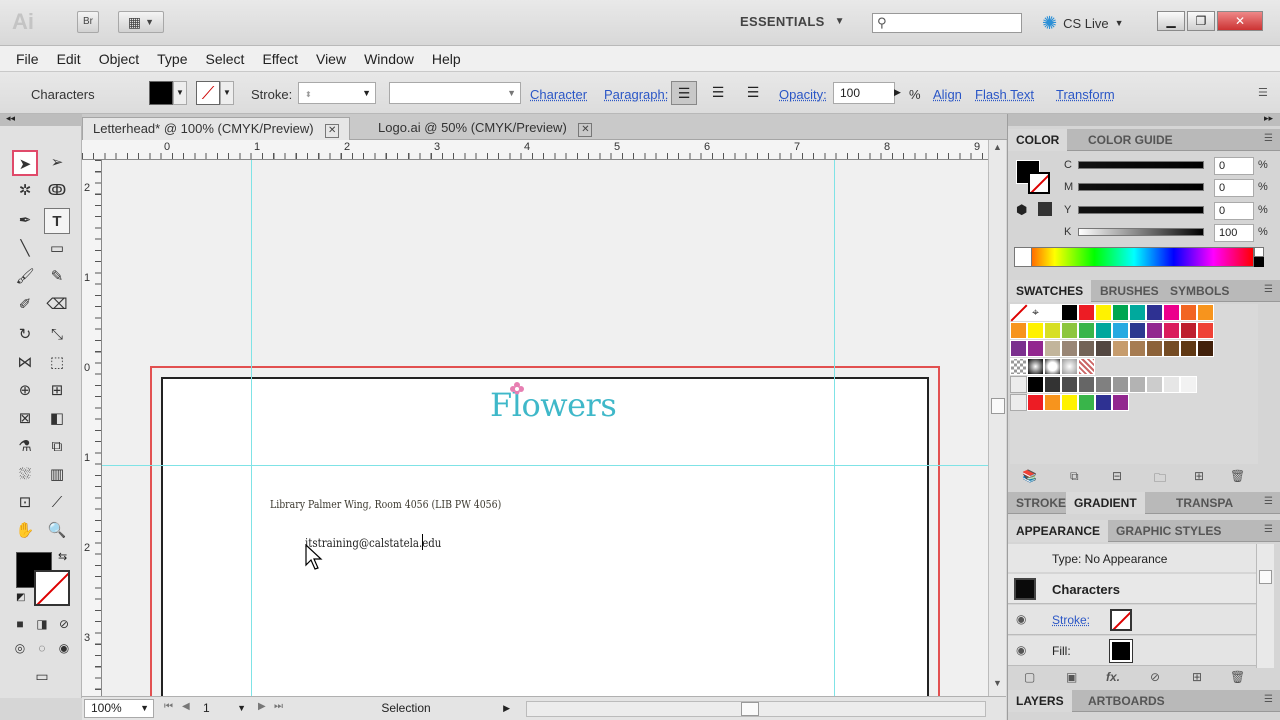  What do you see at coordinates (186, 706) in the screenshot?
I see `prev-artboard-icon: ◀` at bounding box center [186, 706].